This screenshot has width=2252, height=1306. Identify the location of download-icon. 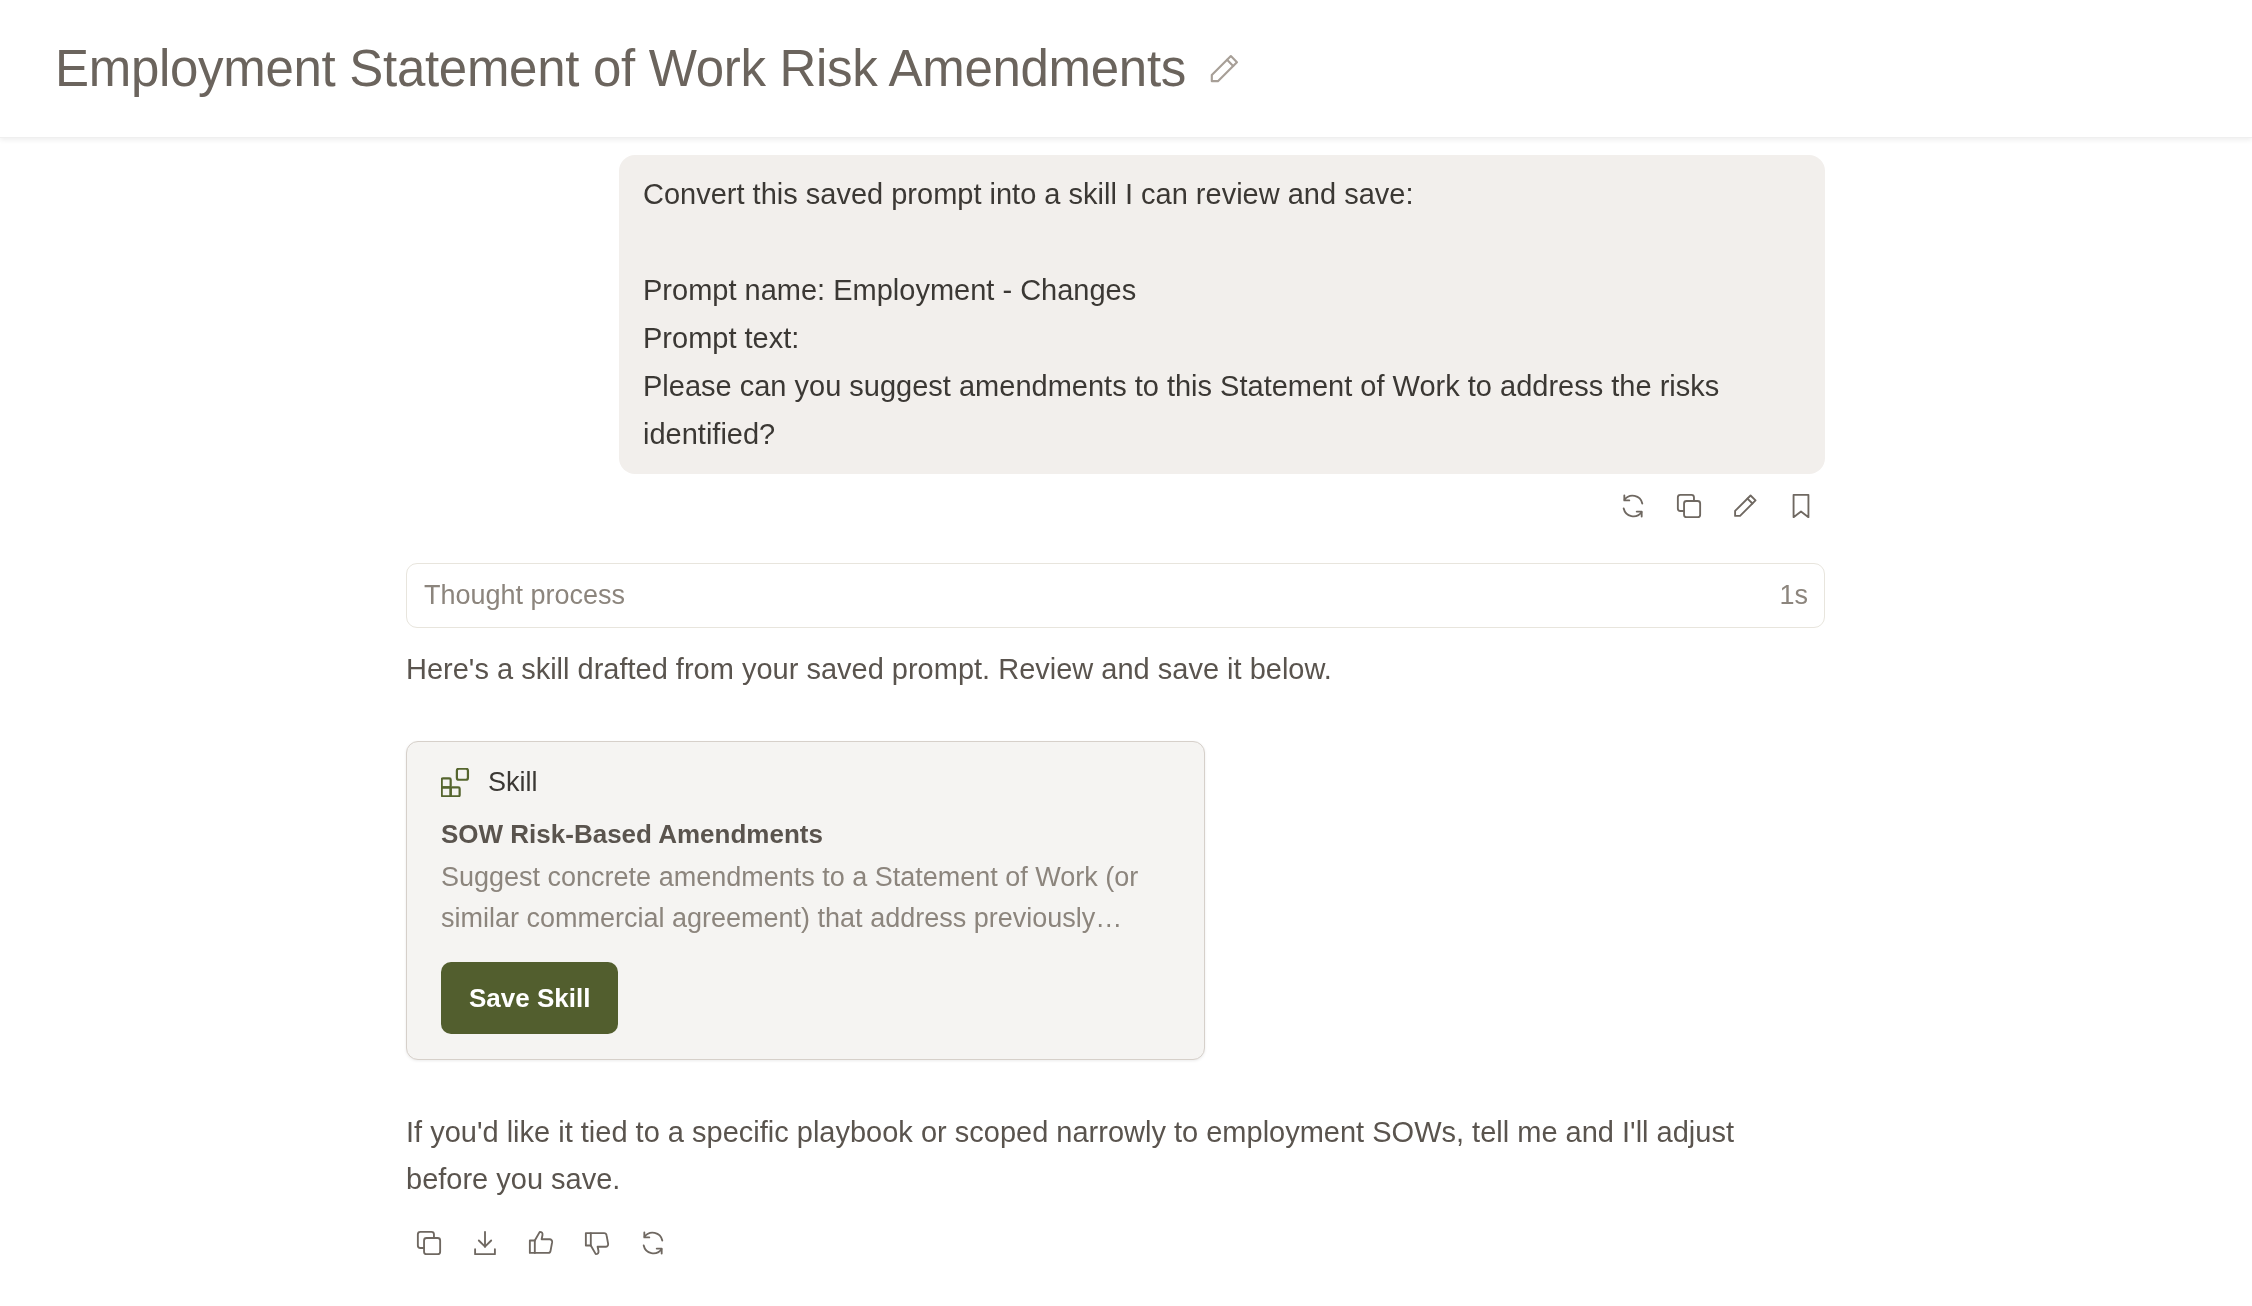
(485, 1243).